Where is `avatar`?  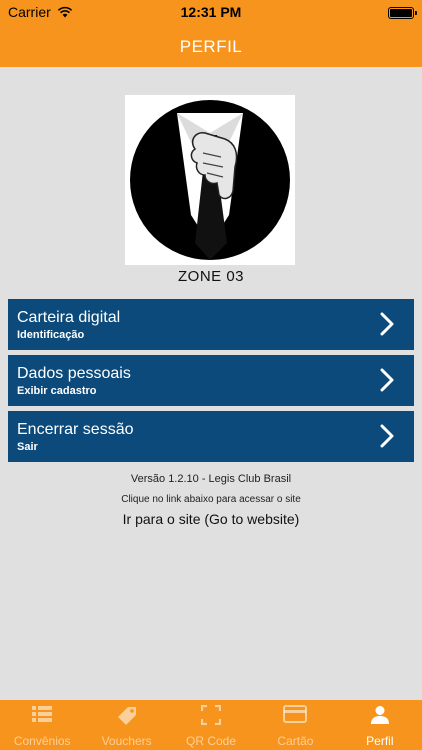
avatar is located at coordinates (210, 180).